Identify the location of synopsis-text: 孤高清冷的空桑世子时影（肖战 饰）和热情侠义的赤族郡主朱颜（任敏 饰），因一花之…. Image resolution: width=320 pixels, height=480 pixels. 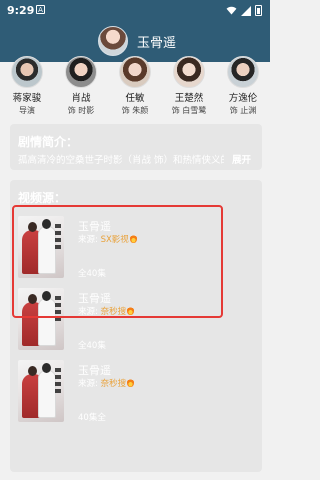
(121, 160).